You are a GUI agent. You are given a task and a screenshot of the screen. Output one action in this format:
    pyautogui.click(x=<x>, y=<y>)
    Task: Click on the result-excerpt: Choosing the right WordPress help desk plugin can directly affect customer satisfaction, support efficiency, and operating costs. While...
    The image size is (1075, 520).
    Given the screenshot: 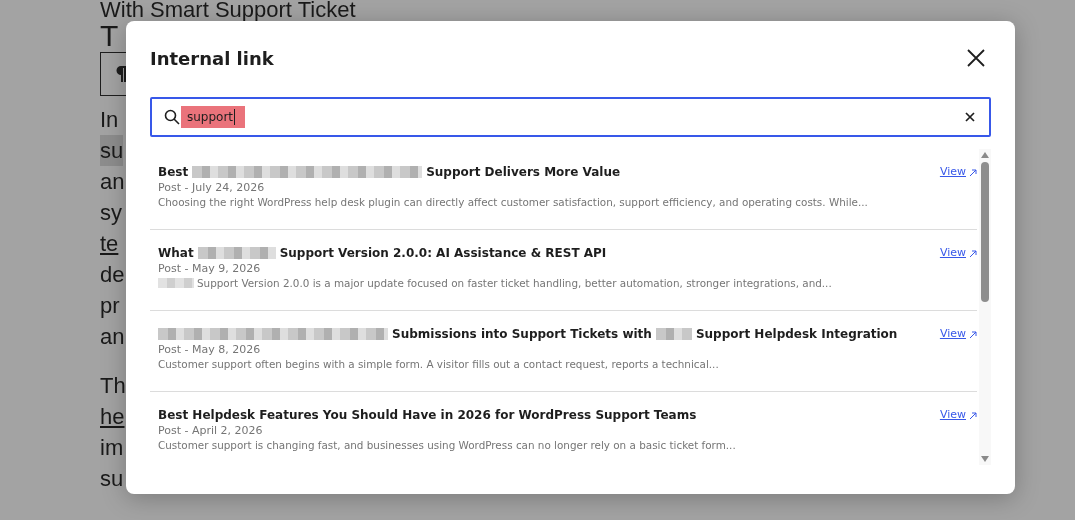 What is the action you would take?
    pyautogui.click(x=513, y=202)
    